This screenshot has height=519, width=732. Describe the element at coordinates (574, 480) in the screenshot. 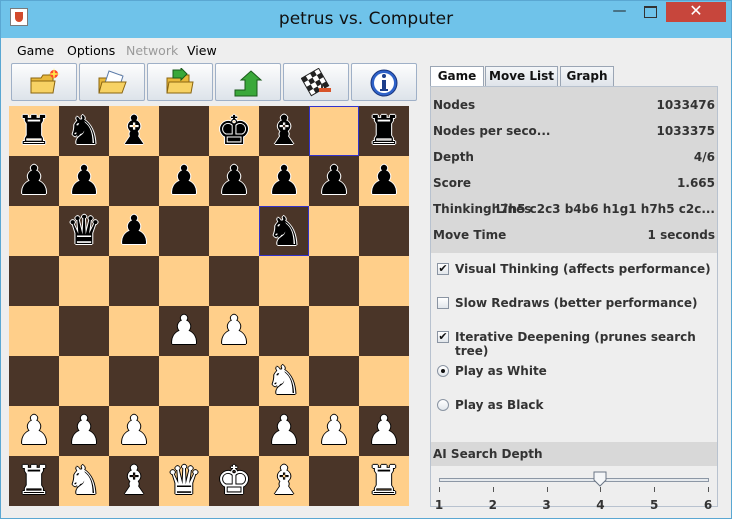

I see `depth-slider-track` at that location.